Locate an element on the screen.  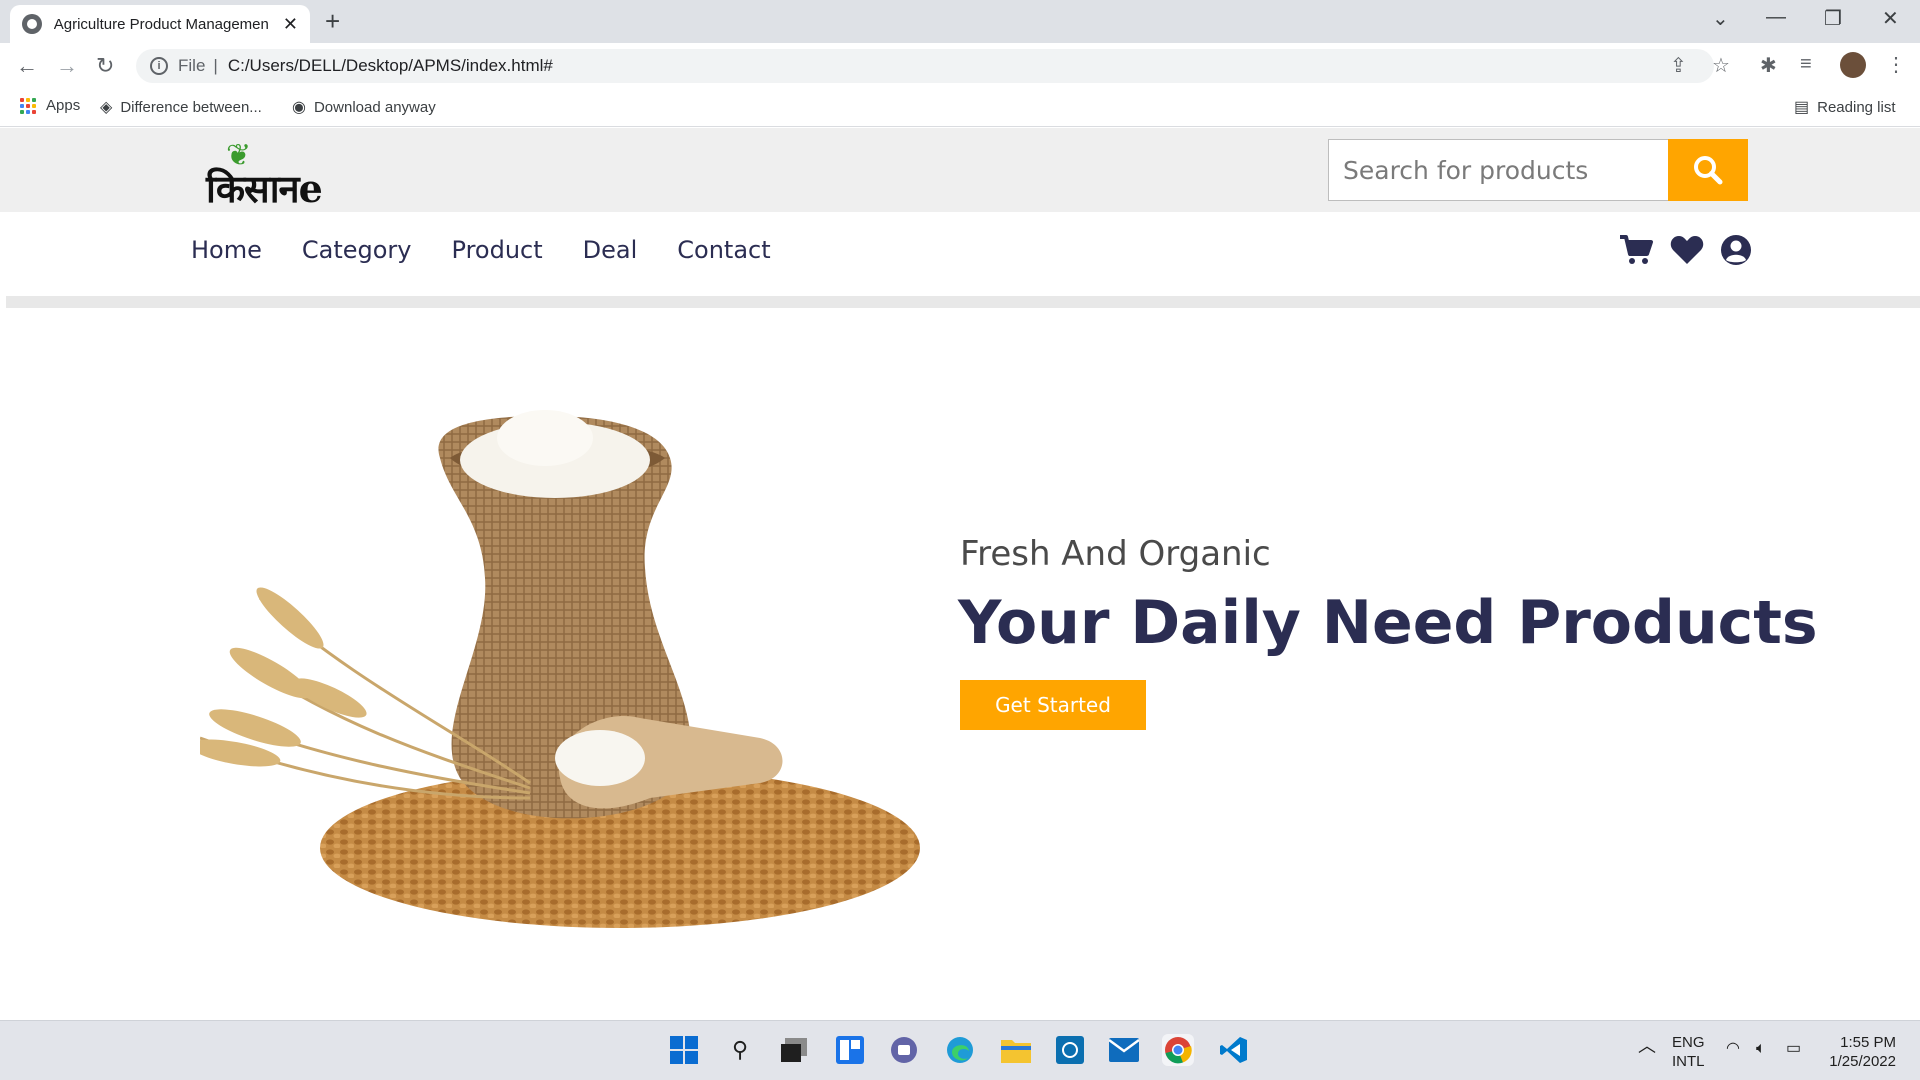
reload-icon: ↻ is located at coordinates (105, 66).